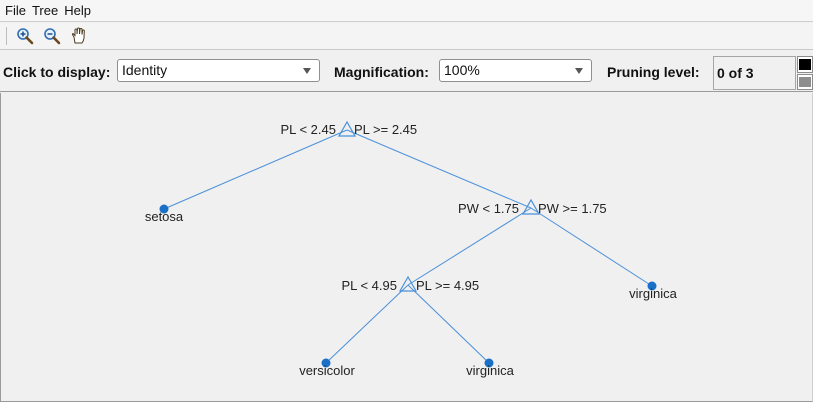  What do you see at coordinates (735, 73) in the screenshot?
I see `pruning-level-value: 0 of 3` at bounding box center [735, 73].